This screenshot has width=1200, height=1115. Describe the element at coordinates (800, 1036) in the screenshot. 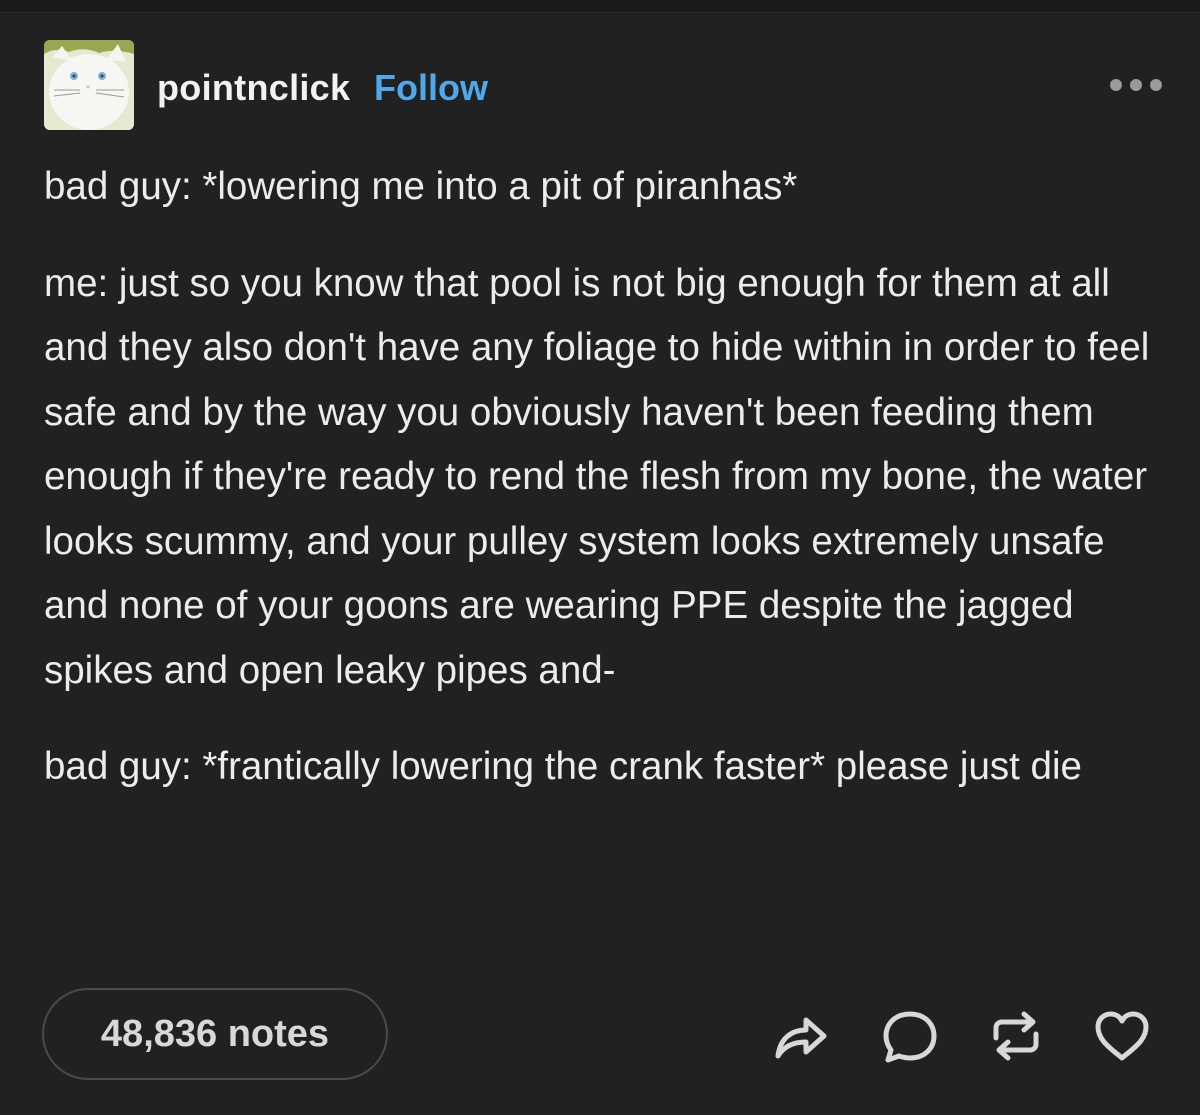

I see `share-icon` at that location.